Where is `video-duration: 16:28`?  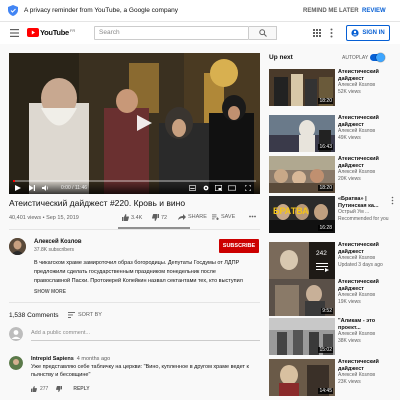
video-duration: 16:28 is located at coordinates (325, 228).